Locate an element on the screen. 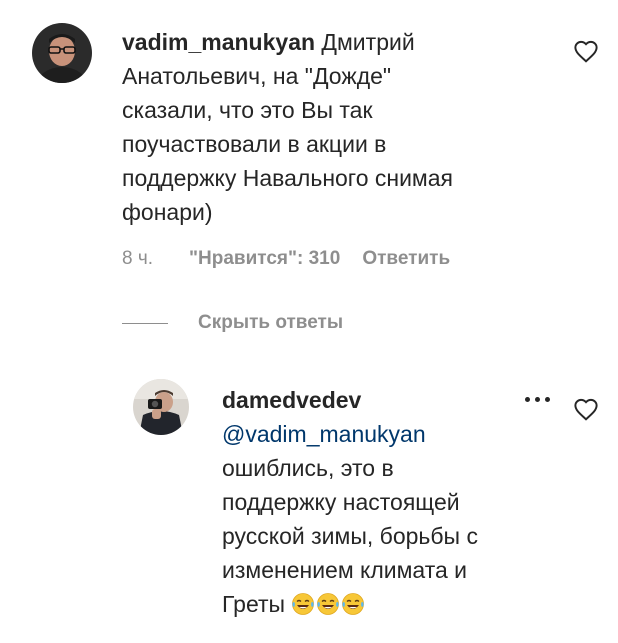  comment-line-3: сказали, что это Вы так is located at coordinates (247, 110).